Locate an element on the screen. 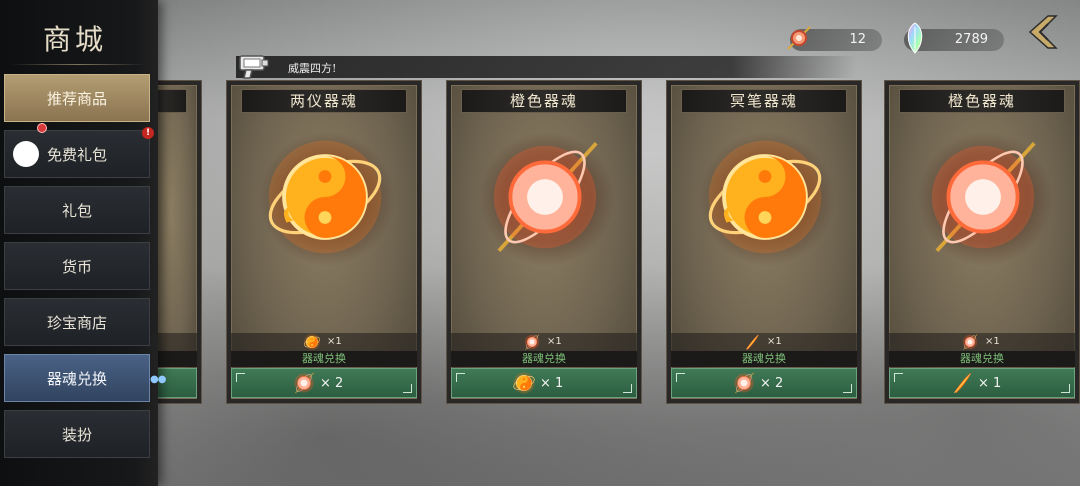 This screenshot has width=1080, height=486. sidebar-item-gift-pack: 礼包 is located at coordinates (77, 210).